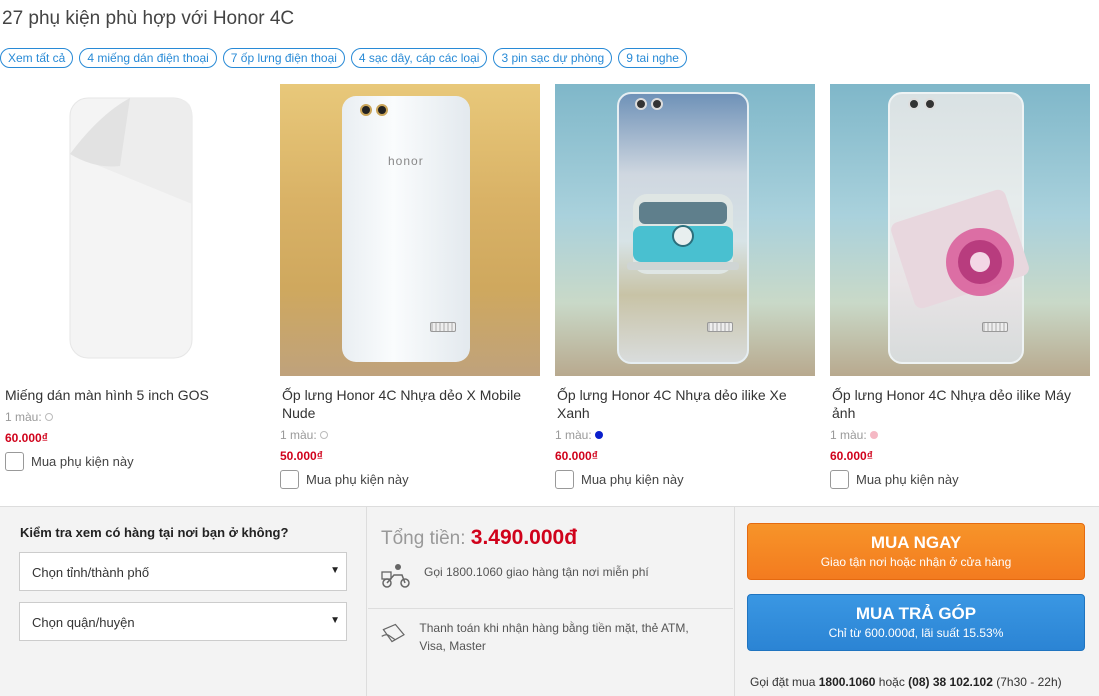  Describe the element at coordinates (916, 633) in the screenshot. I see `installment-subtitle: Chỉ từ 600.000đ, lãi suất 15.53%` at that location.